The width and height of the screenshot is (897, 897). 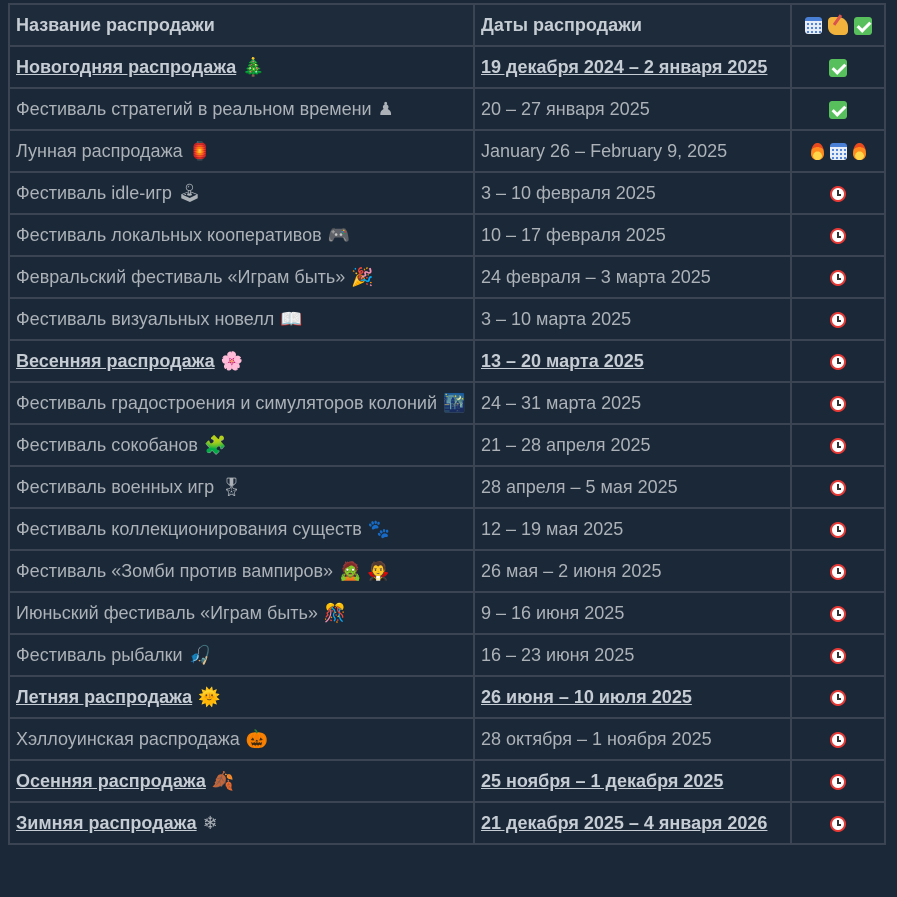 What do you see at coordinates (241, 25) in the screenshot?
I see `column-header-name: Название распродажи` at bounding box center [241, 25].